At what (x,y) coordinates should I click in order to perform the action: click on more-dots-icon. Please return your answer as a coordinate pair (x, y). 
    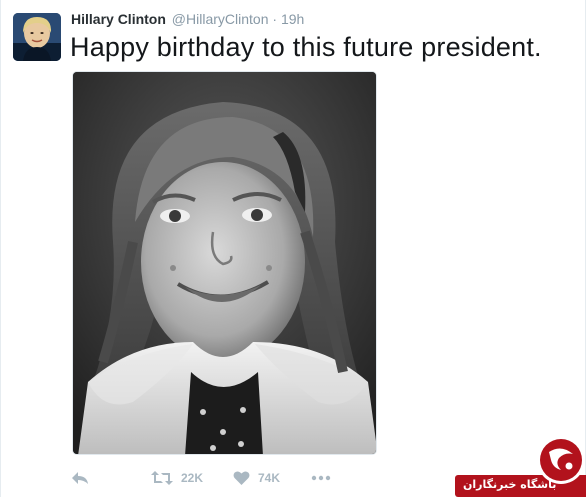
    Looking at the image, I should click on (321, 478).